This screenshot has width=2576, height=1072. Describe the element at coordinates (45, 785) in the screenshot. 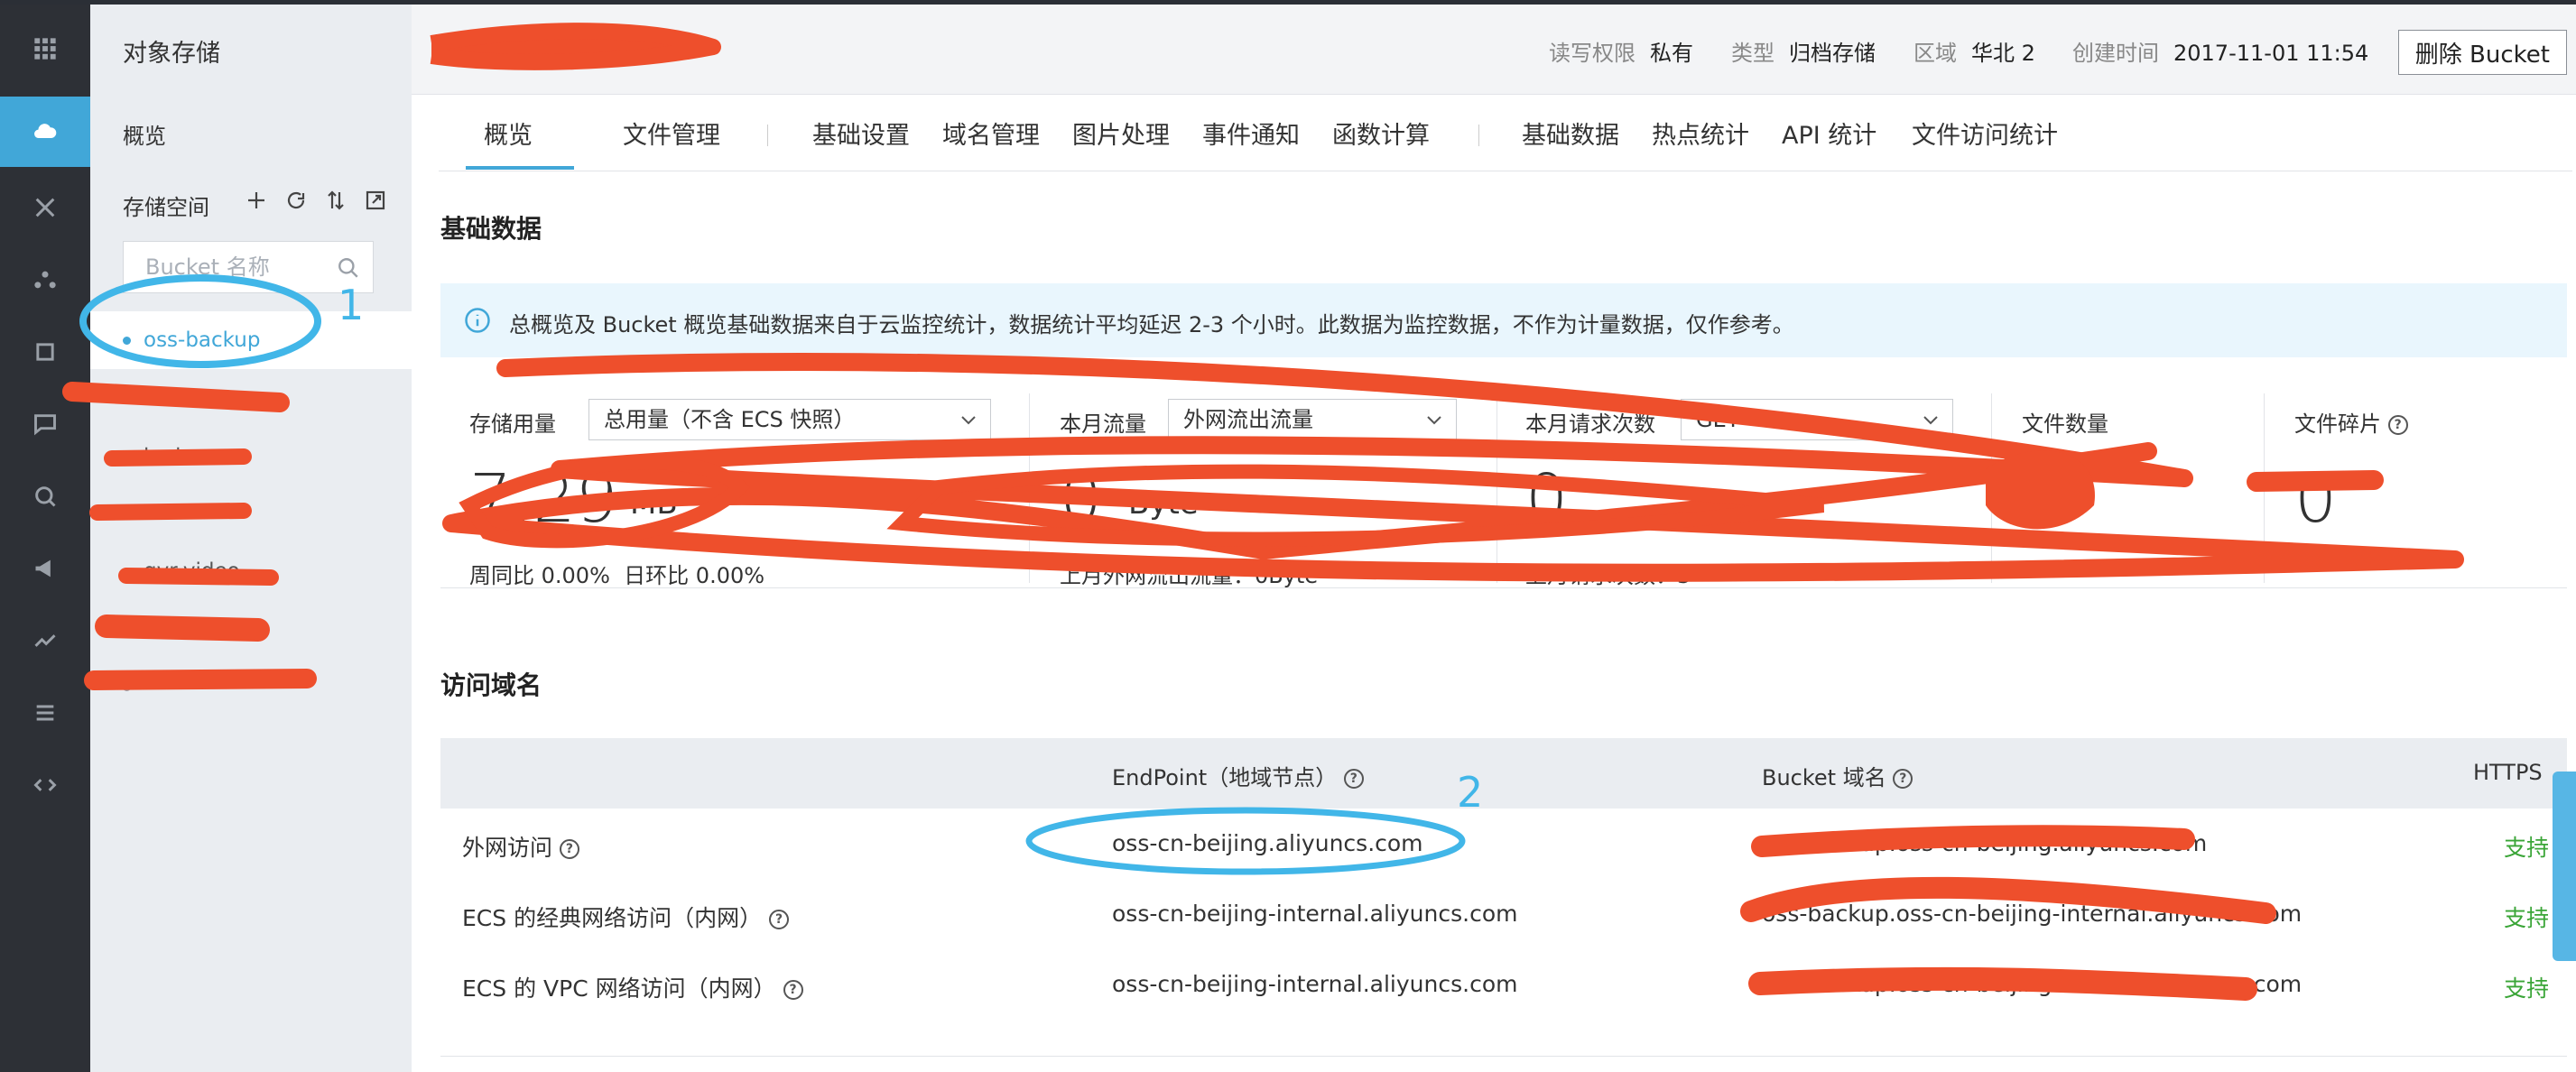

I see `code-icon` at that location.